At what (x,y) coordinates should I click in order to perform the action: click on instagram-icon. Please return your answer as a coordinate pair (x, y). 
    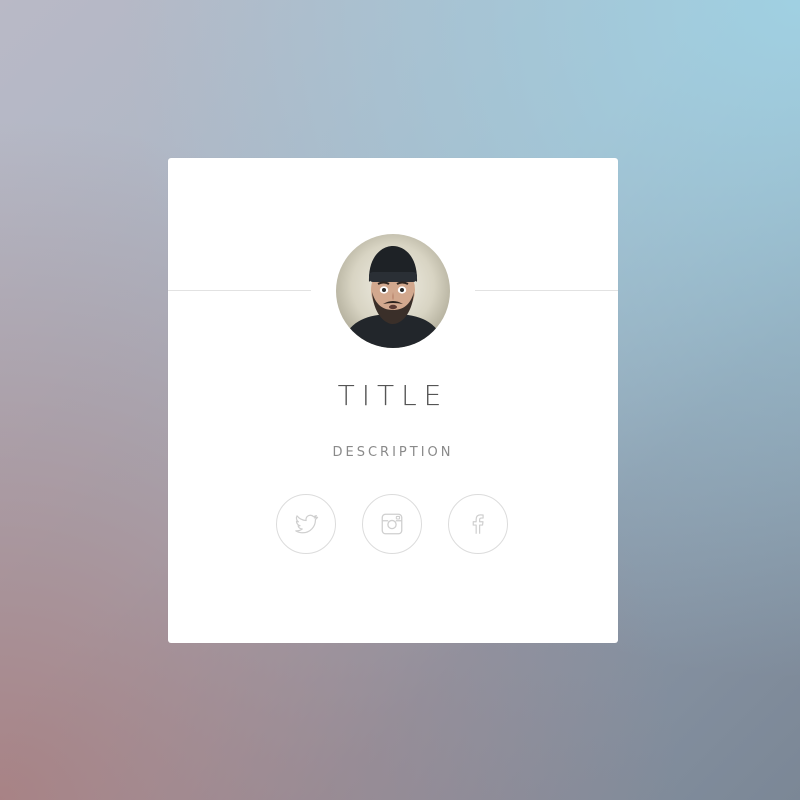
    Looking at the image, I should click on (392, 524).